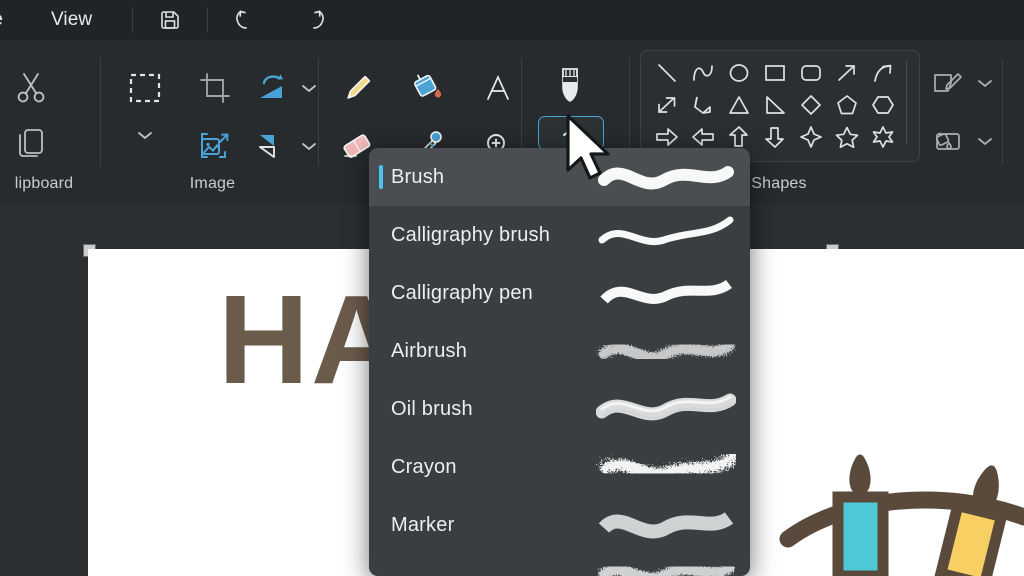  What do you see at coordinates (739, 73) in the screenshot?
I see `shape-oval-icon` at bounding box center [739, 73].